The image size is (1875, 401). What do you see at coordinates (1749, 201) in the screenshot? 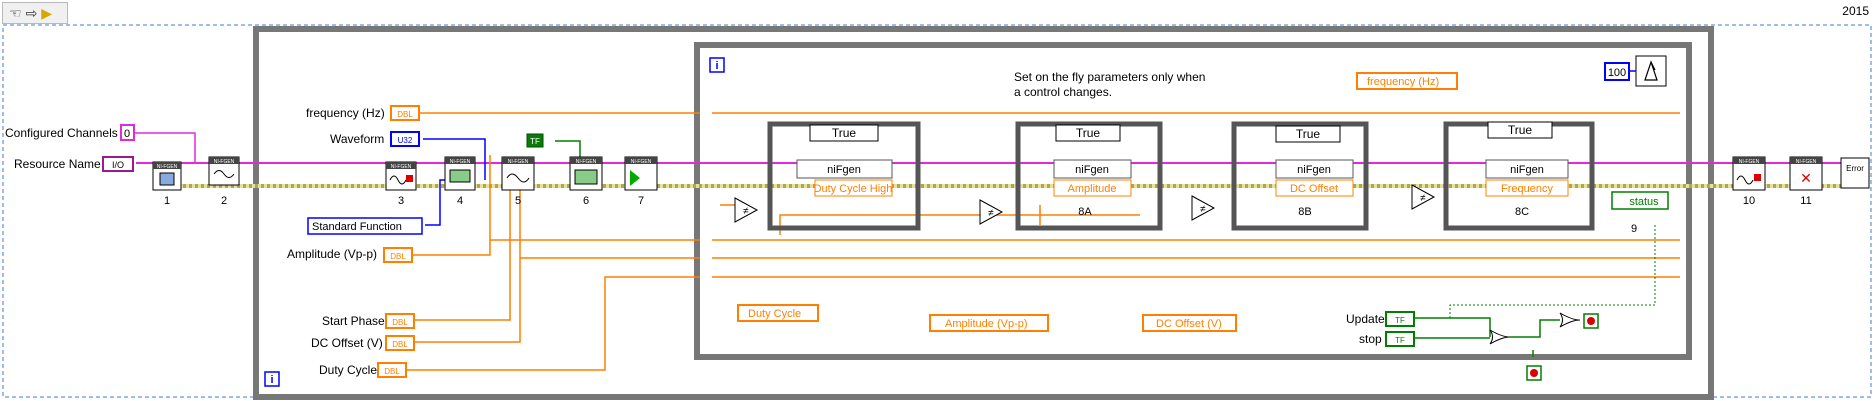
I see `node-number-10: 10` at bounding box center [1749, 201].